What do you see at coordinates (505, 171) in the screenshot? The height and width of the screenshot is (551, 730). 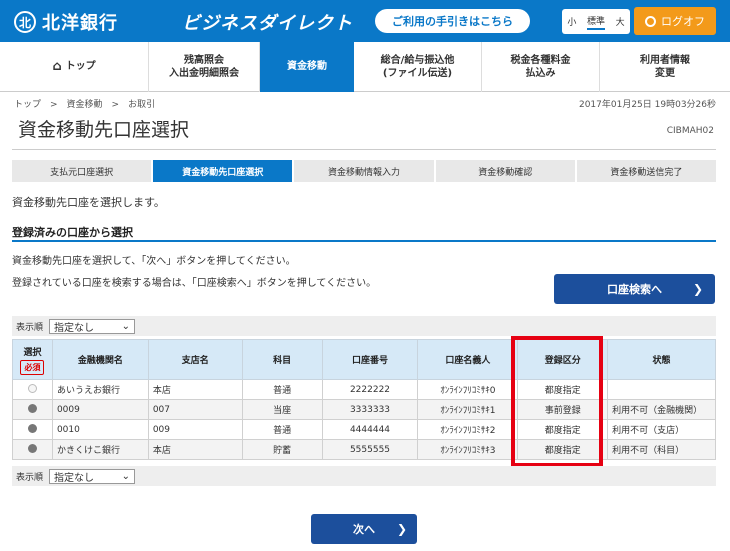 I see `step-confirm: 資金移動確認` at bounding box center [505, 171].